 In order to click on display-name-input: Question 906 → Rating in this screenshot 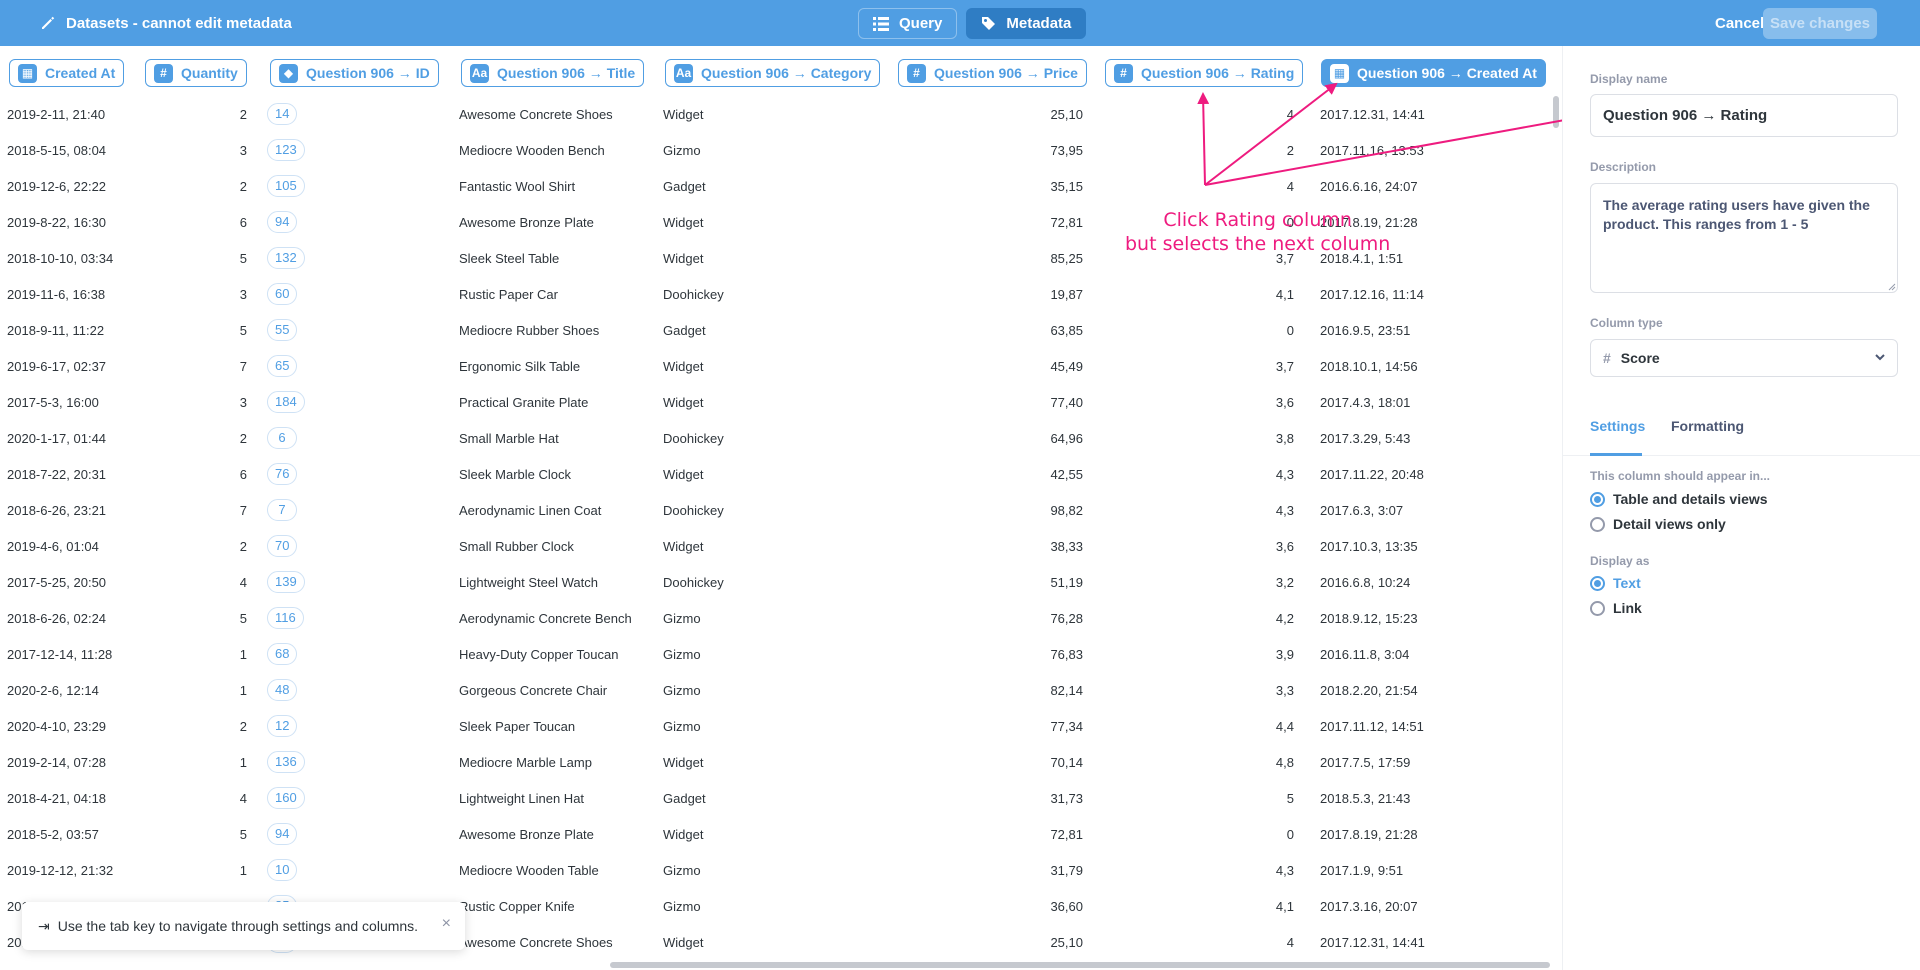, I will do `click(1744, 115)`.